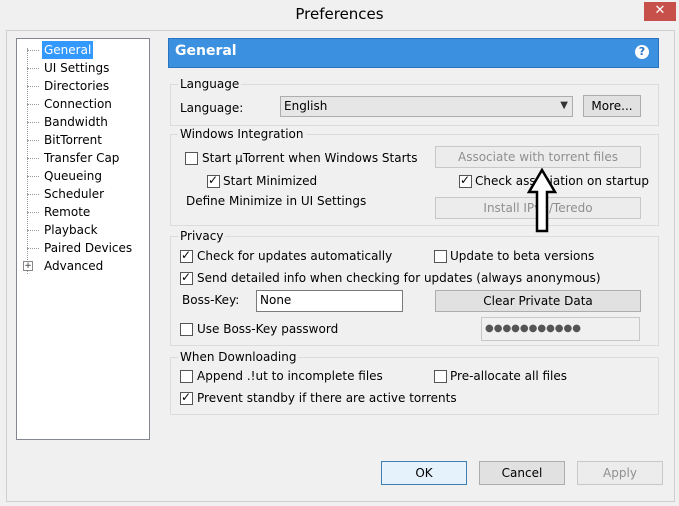 The width and height of the screenshot is (679, 506). Describe the element at coordinates (77, 68) in the screenshot. I see `tree-item-label: UI Settings` at that location.